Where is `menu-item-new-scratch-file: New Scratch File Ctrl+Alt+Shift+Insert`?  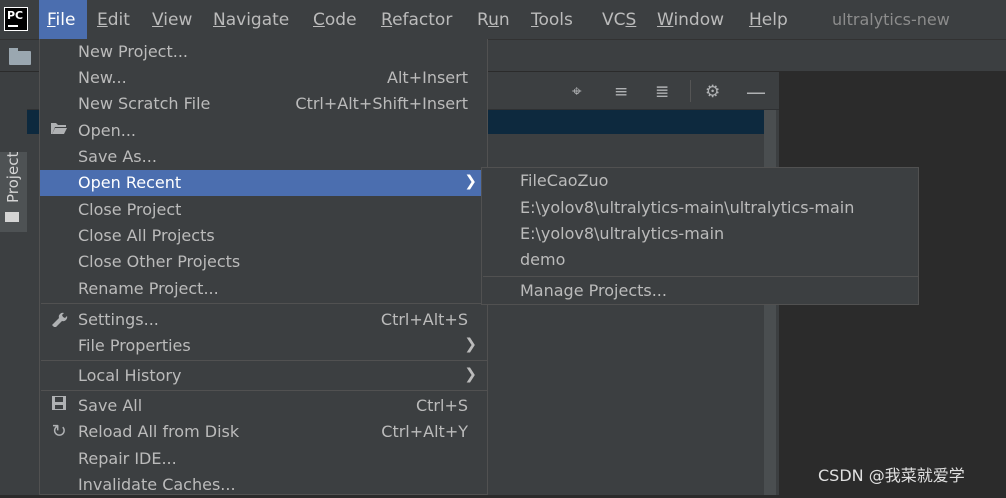 menu-item-new-scratch-file: New Scratch File Ctrl+Alt+Shift+Insert is located at coordinates (263, 104).